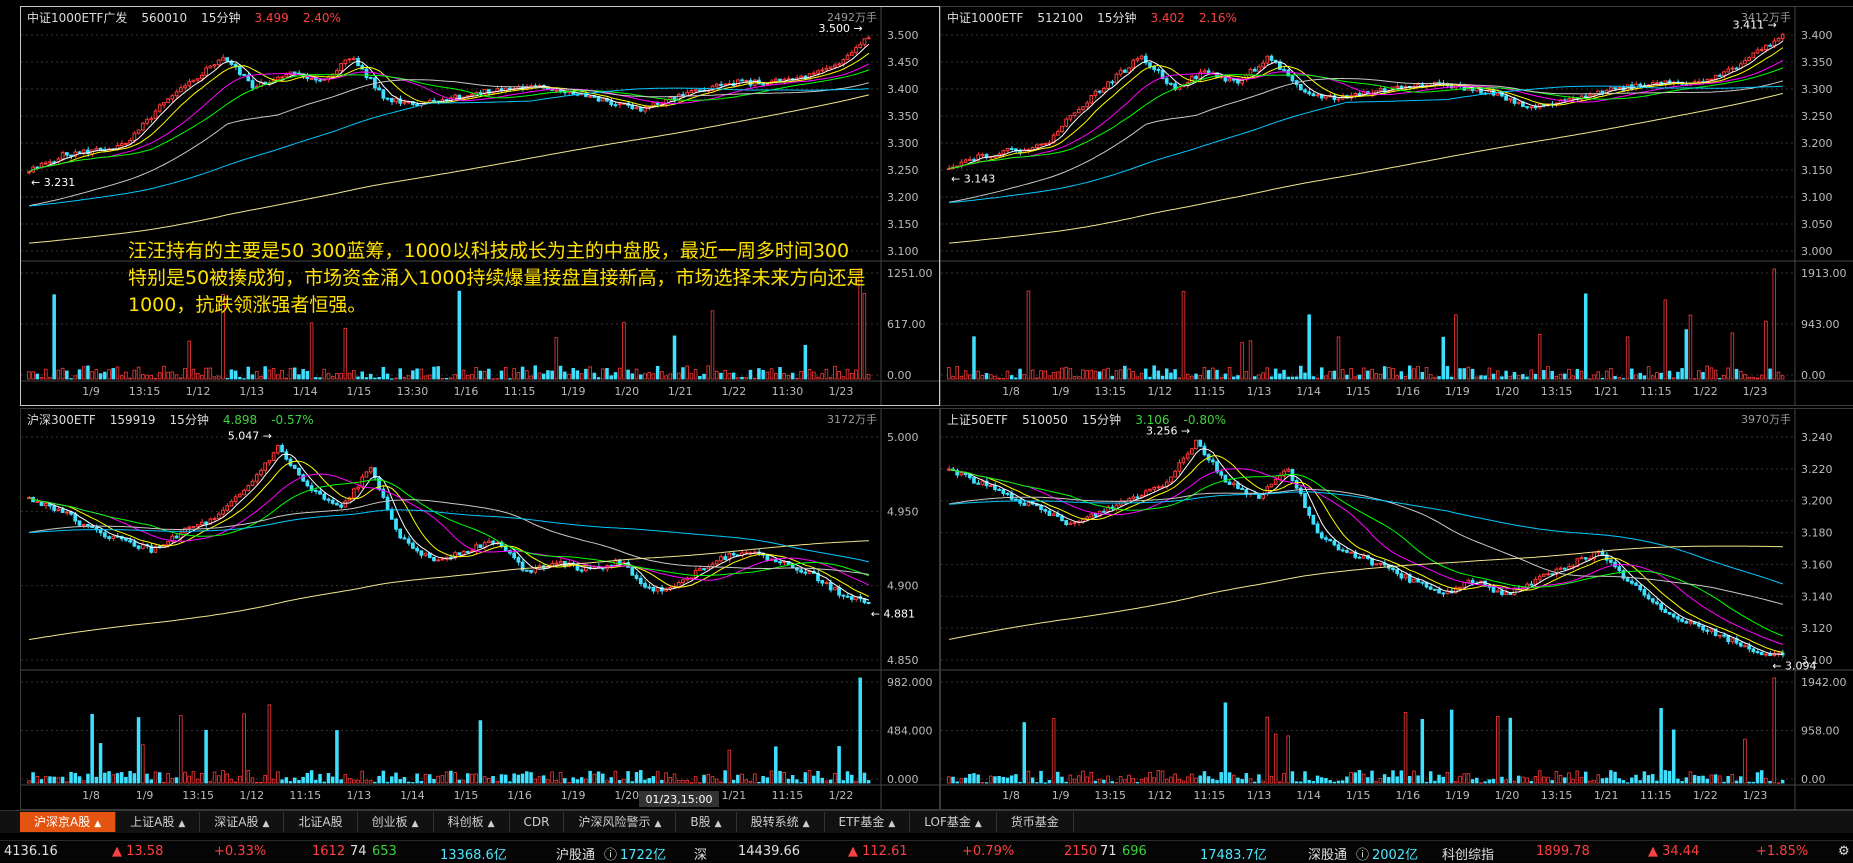 This screenshot has height=863, width=1853. I want to click on market-tab-11: LOF基金 ▲, so click(953, 822).